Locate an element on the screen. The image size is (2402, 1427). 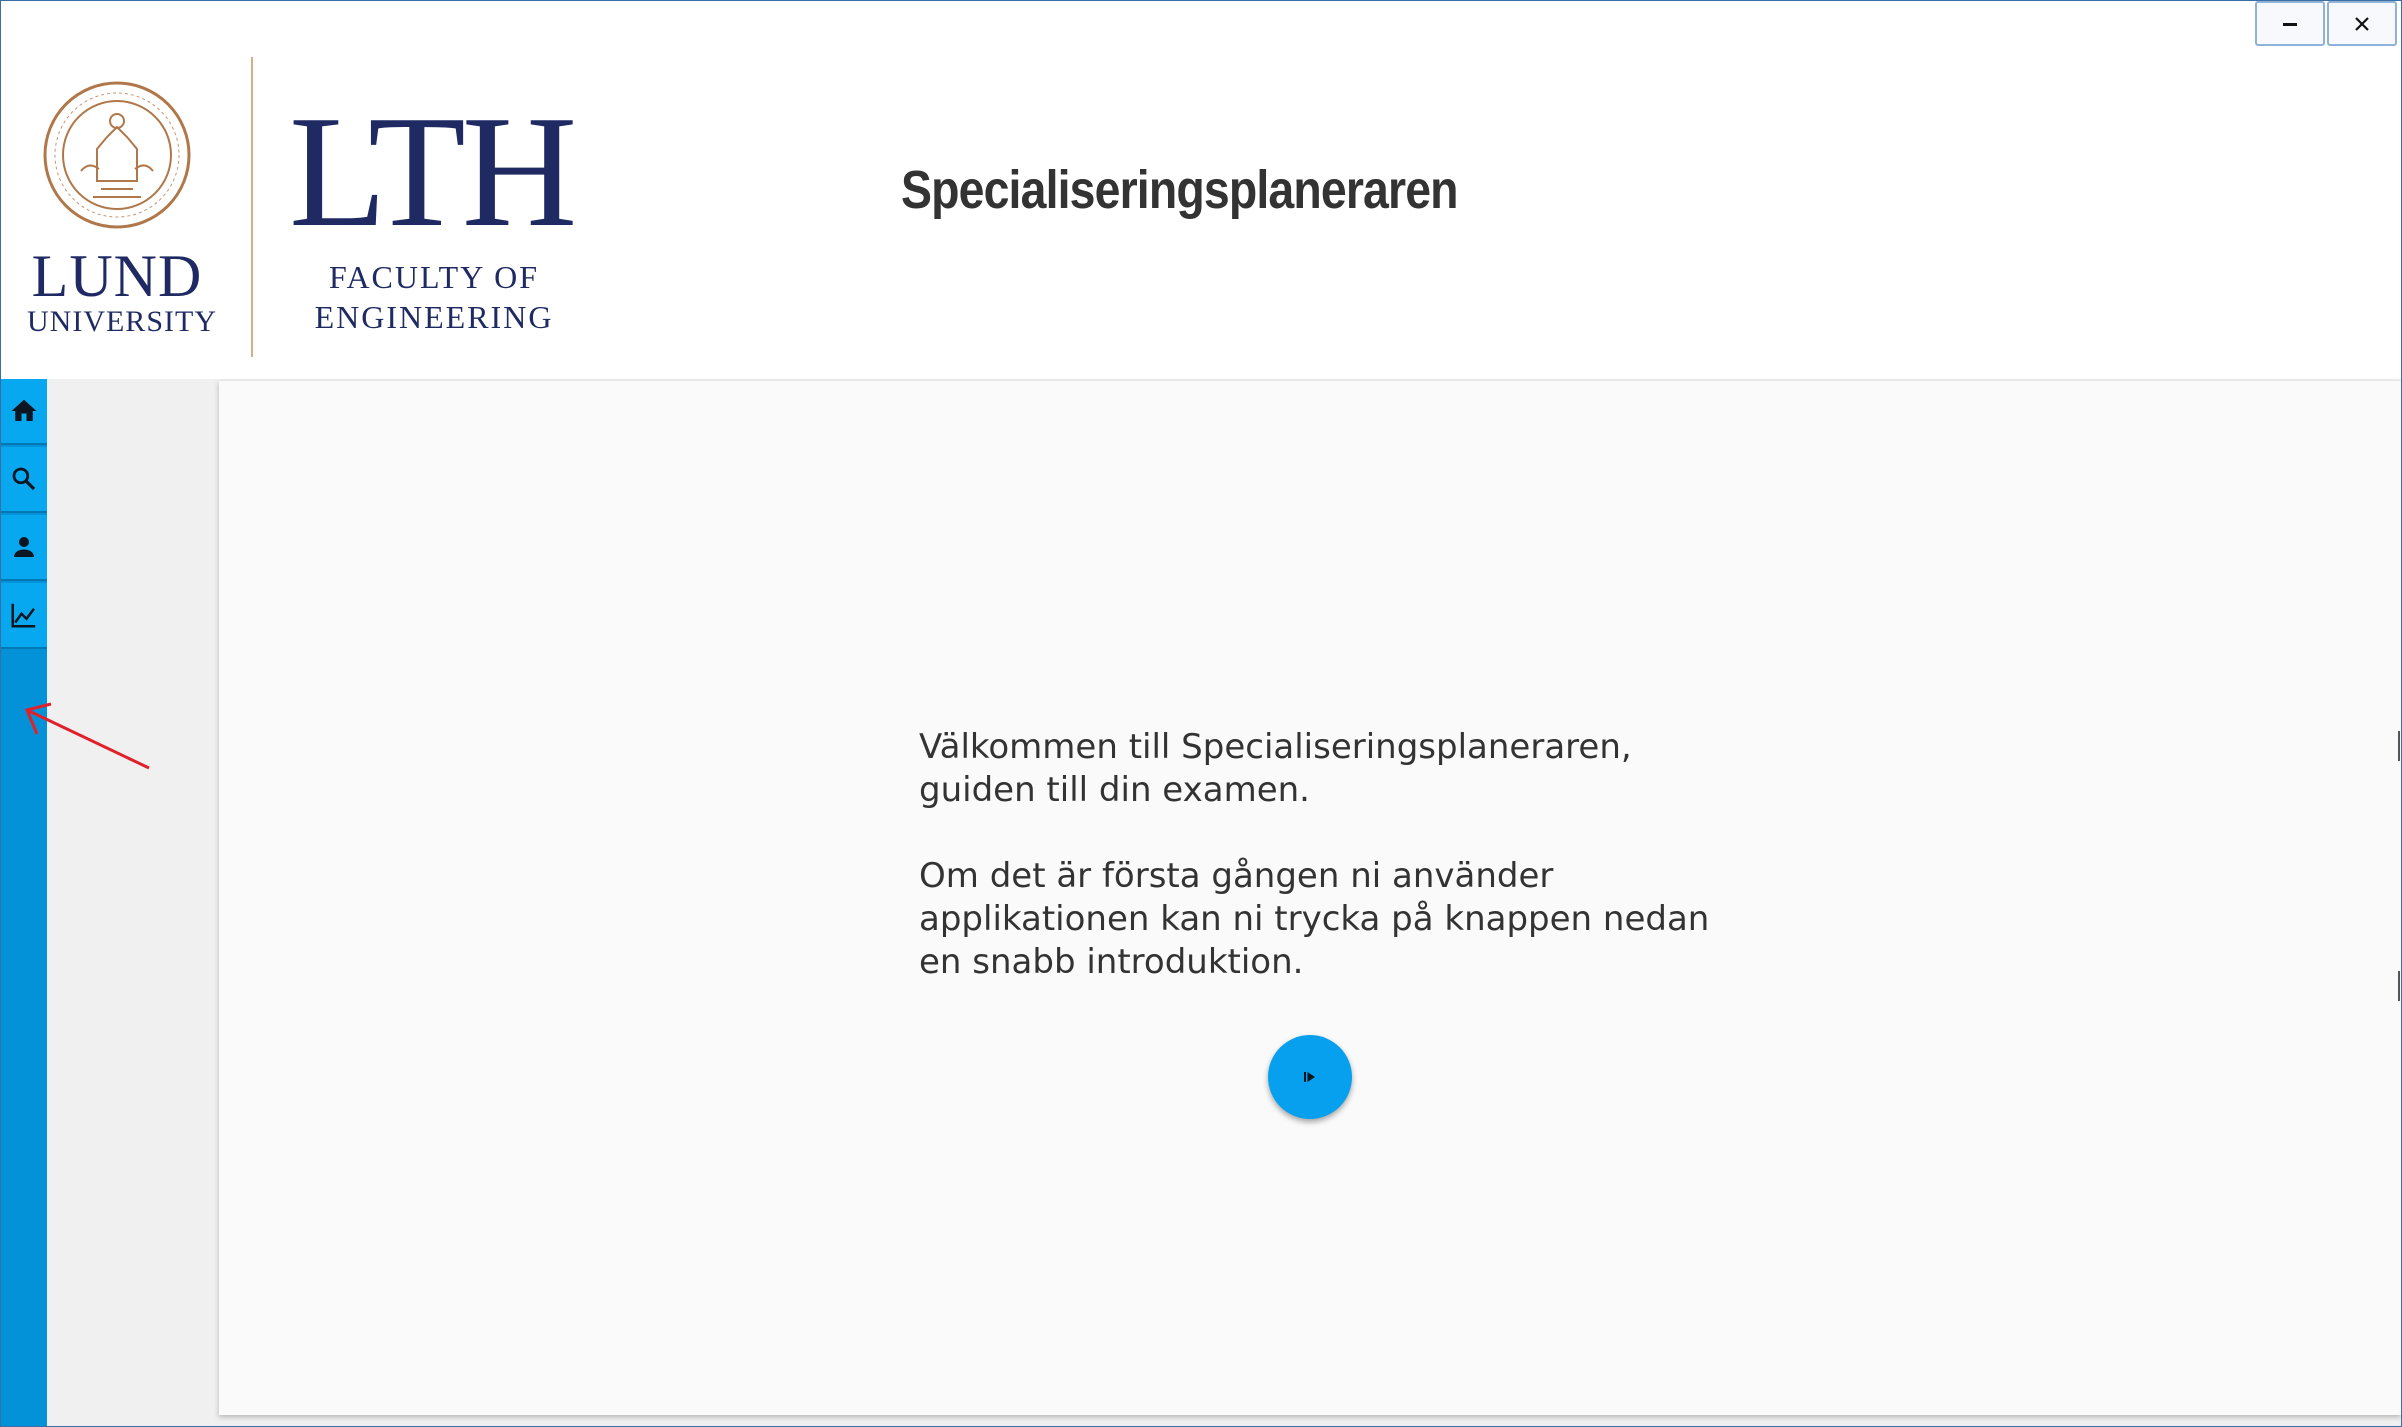
play-step-icon is located at coordinates (1309, 1077).